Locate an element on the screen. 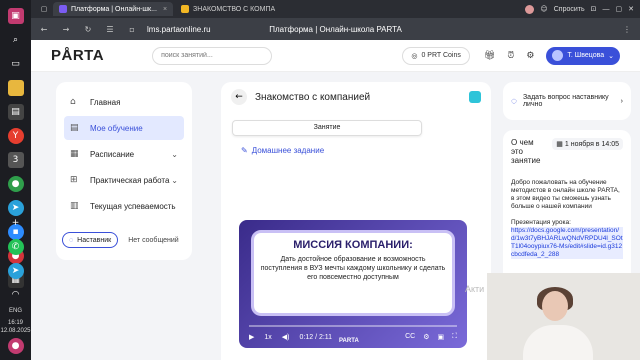 This screenshot has height=360, width=640. chevron-right-icon: › is located at coordinates (621, 101).